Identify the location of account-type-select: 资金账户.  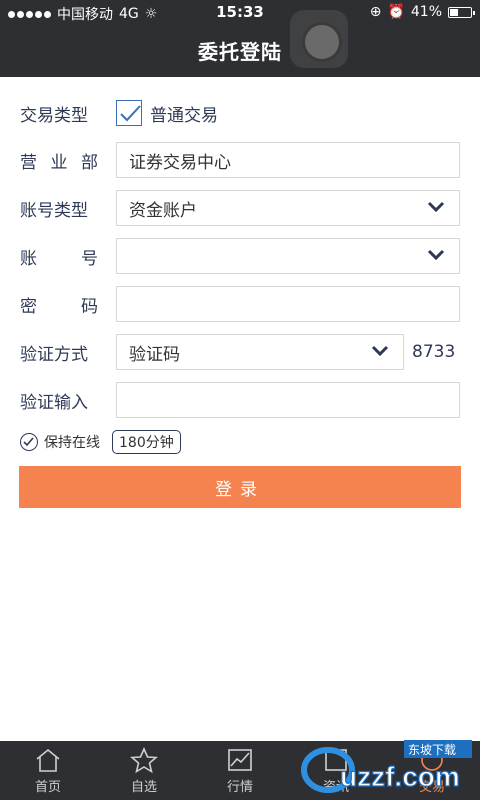
(288, 208).